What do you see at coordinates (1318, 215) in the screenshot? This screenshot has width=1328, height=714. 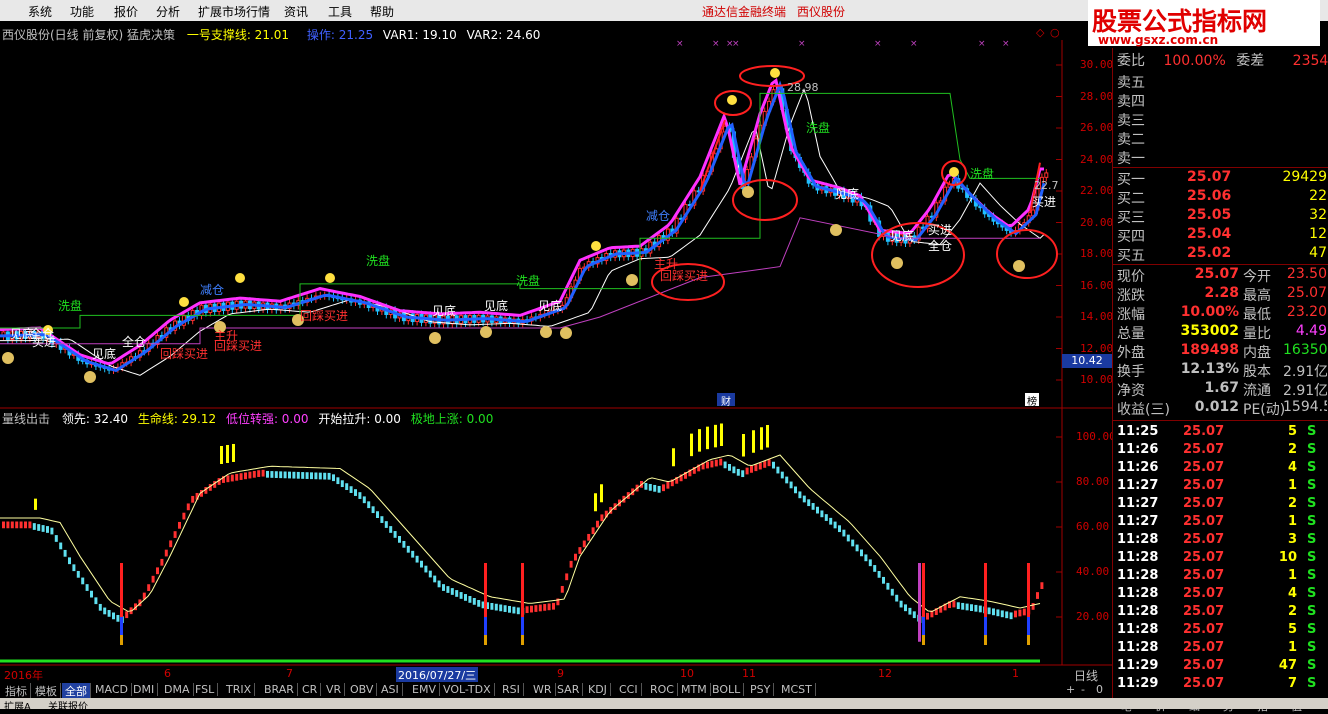 I see `buy-level-volume: 32` at bounding box center [1318, 215].